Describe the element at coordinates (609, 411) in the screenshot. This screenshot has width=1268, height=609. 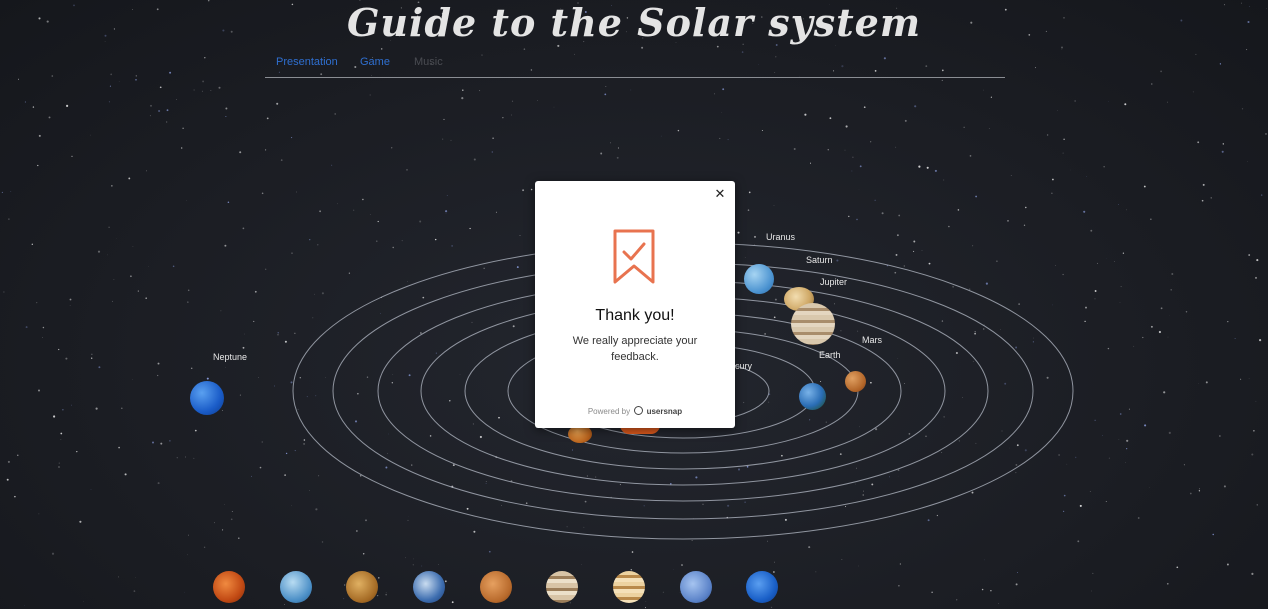
I see `powered-by-text: Powered by` at that location.